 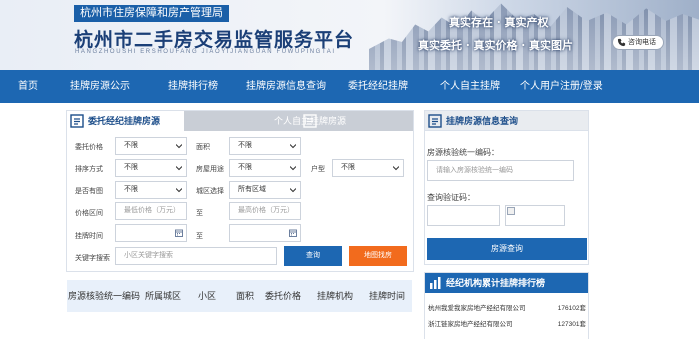 I want to click on price-label: 委托价格, so click(x=89, y=147).